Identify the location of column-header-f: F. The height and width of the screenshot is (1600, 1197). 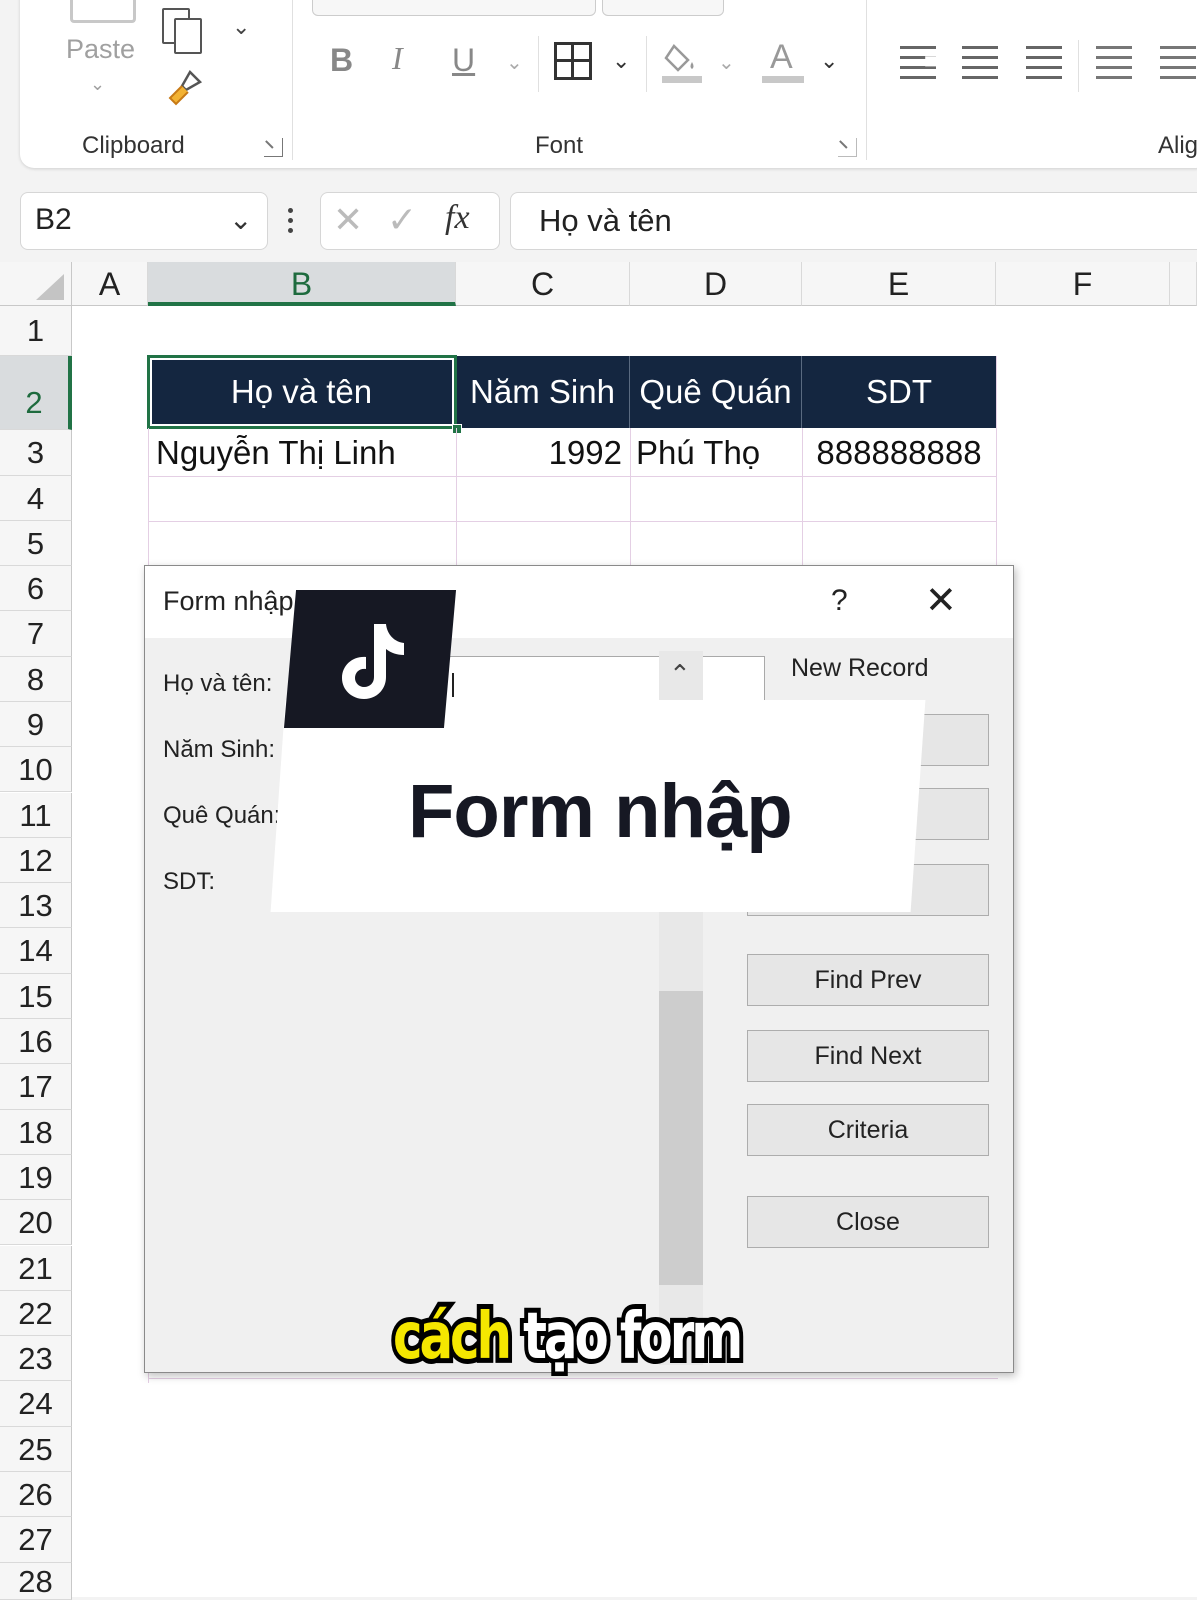
(1083, 284).